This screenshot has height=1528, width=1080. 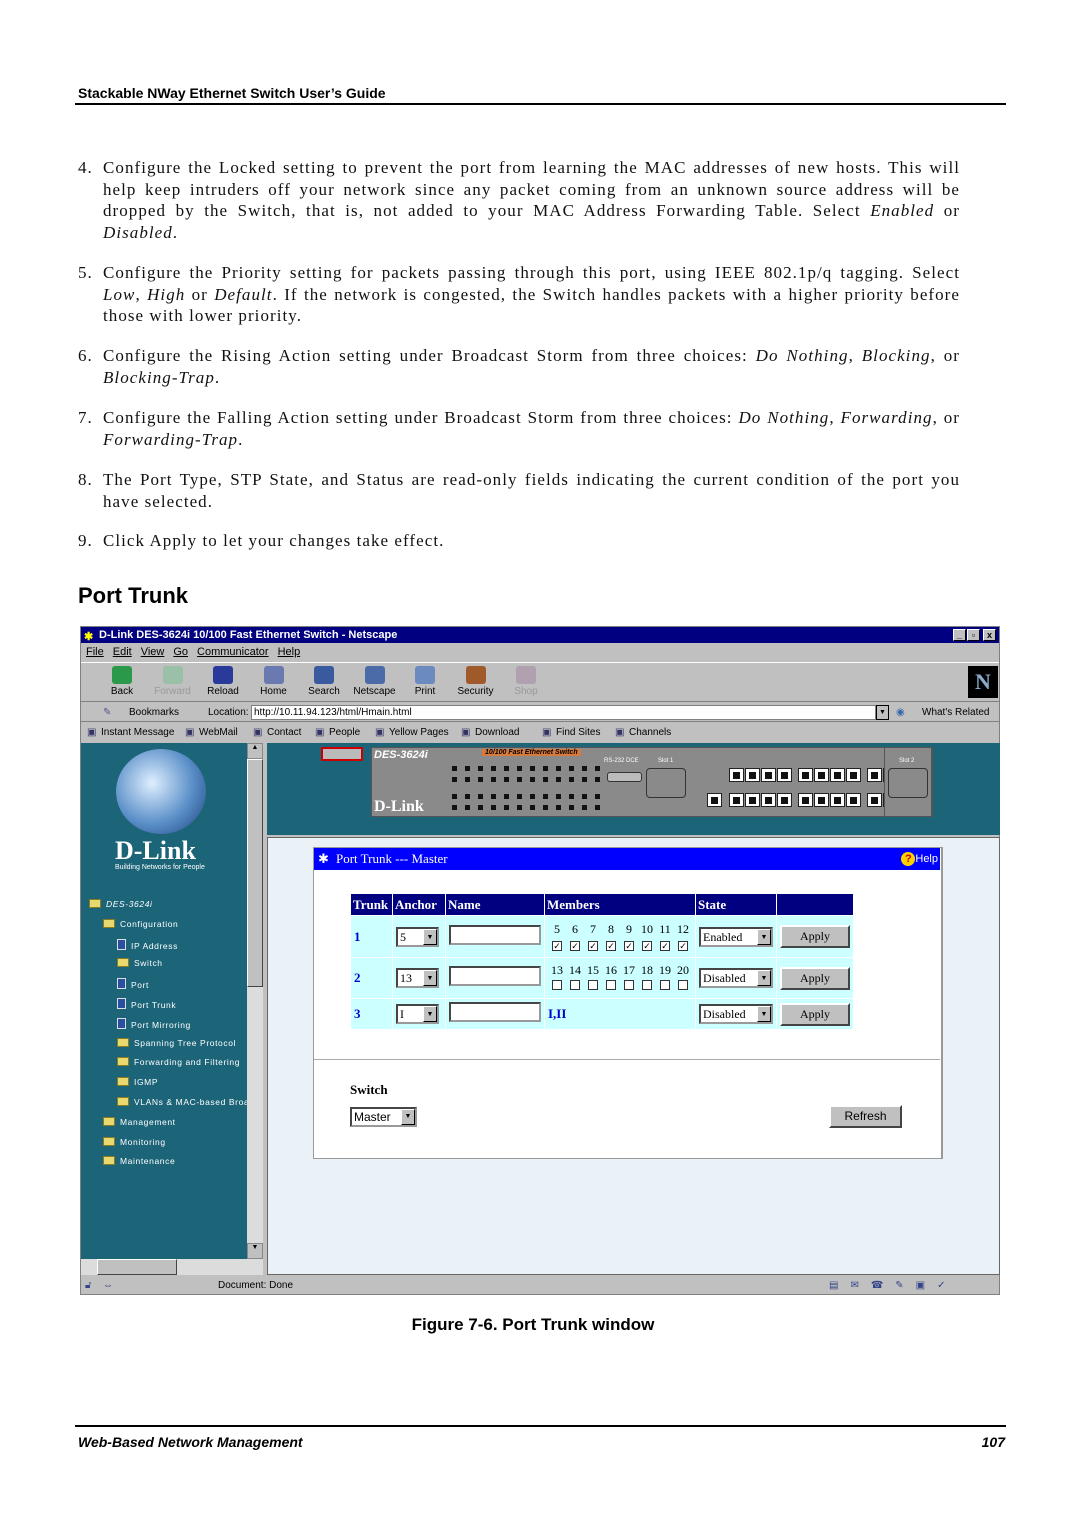 I want to click on anchor-select: 13 ▼, so click(x=417, y=978).